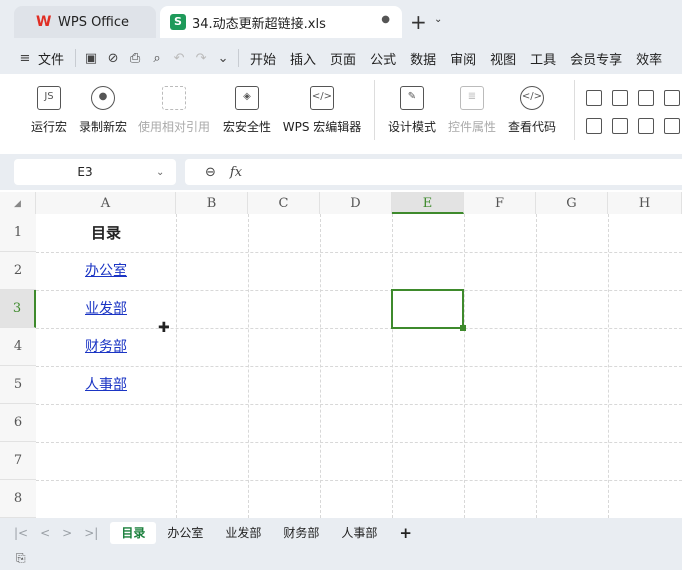 The width and height of the screenshot is (682, 570). I want to click on save-icon: ▣, so click(91, 58).